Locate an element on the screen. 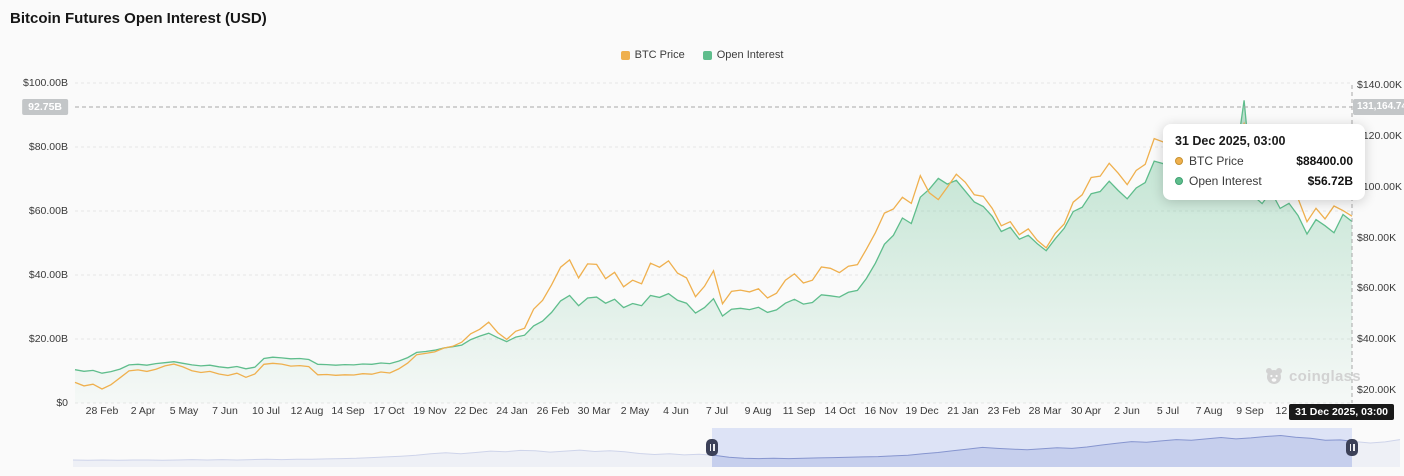 This screenshot has width=1404, height=476. x-axis-tick-label: 2 Jun is located at coordinates (1127, 411).